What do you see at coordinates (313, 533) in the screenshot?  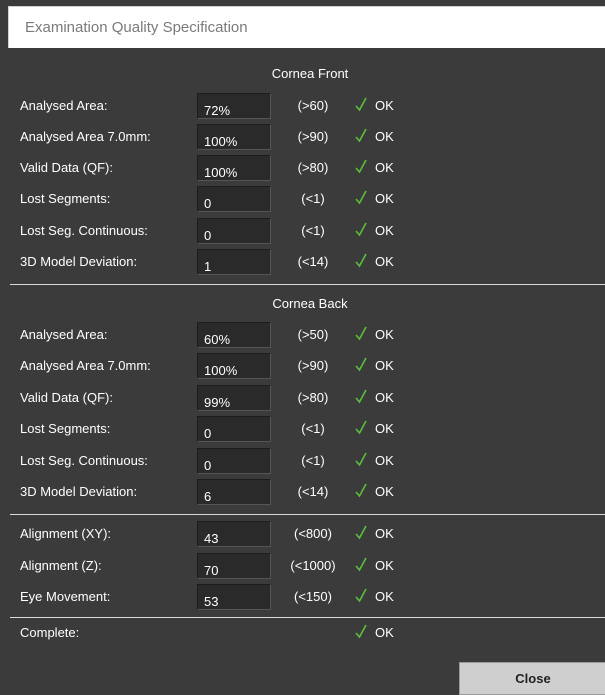 I see `range-text: (<800)` at bounding box center [313, 533].